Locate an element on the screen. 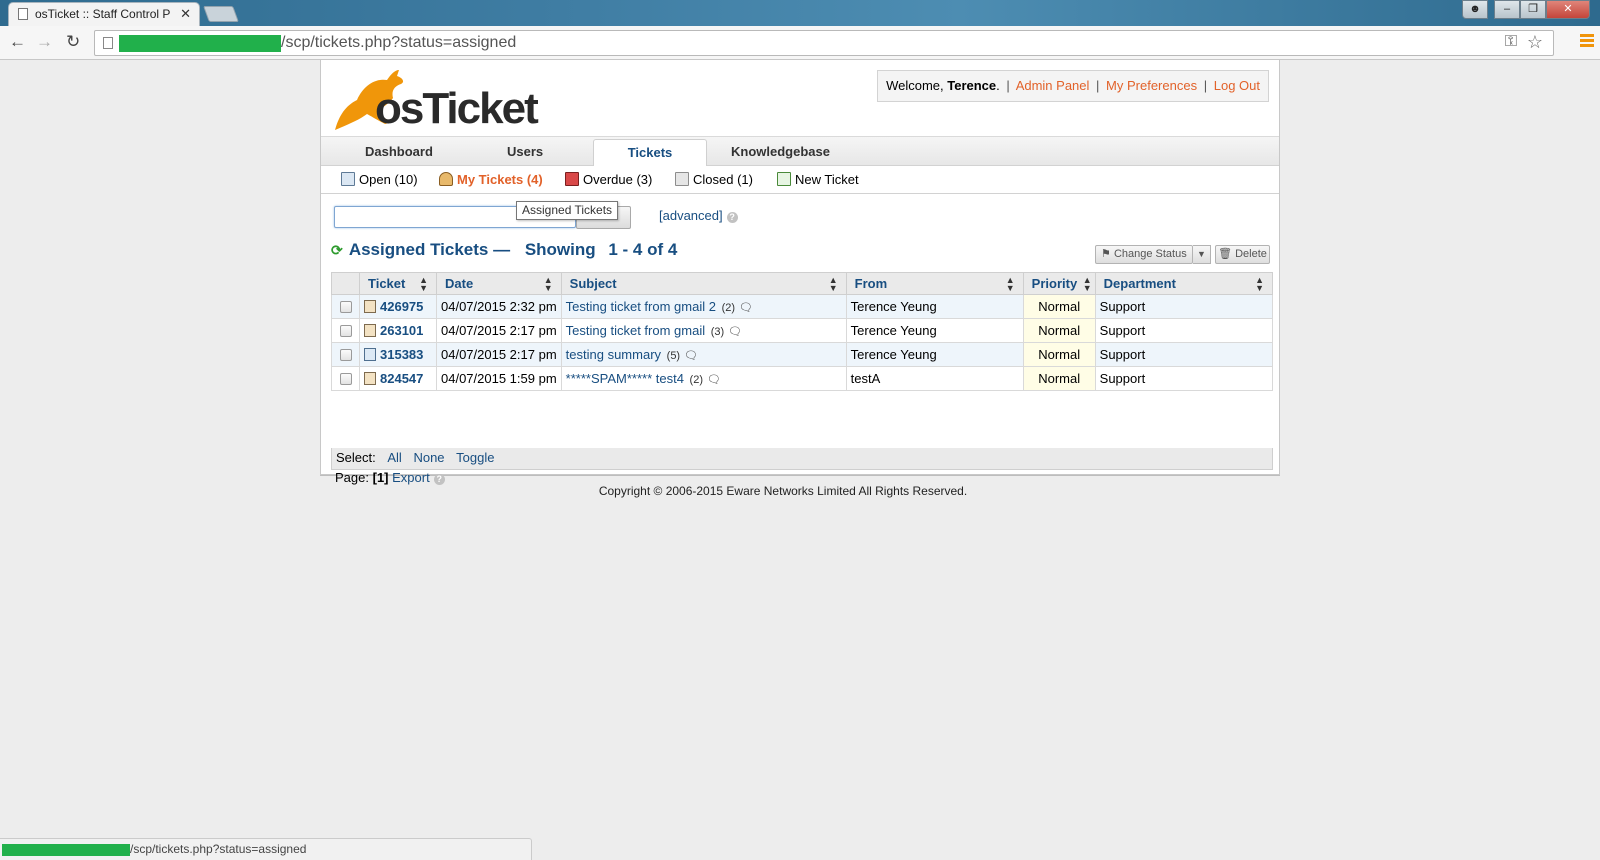 The height and width of the screenshot is (860, 1600). help-icon: ? is located at coordinates (732, 217).